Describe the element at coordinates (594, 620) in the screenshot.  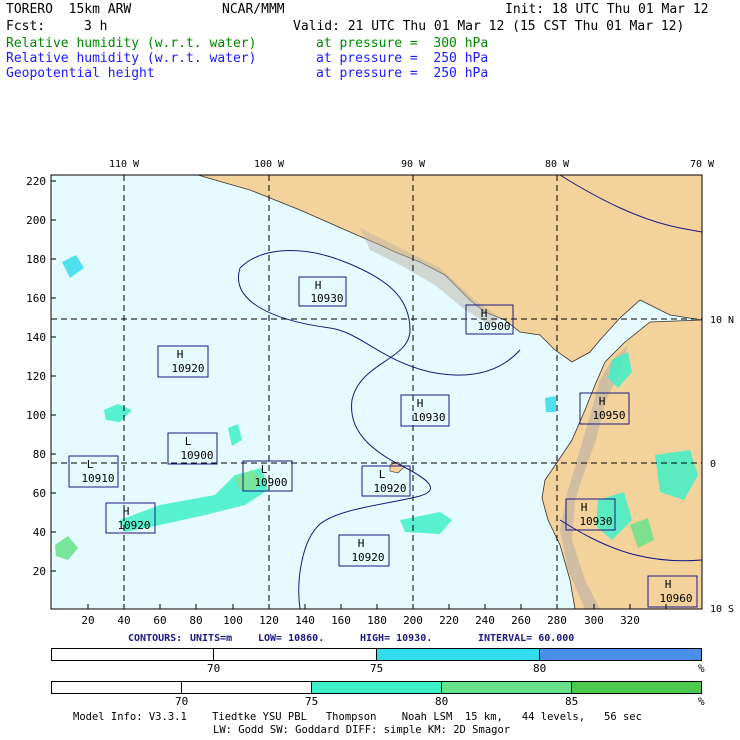
I see `x-tick-label: 300` at that location.